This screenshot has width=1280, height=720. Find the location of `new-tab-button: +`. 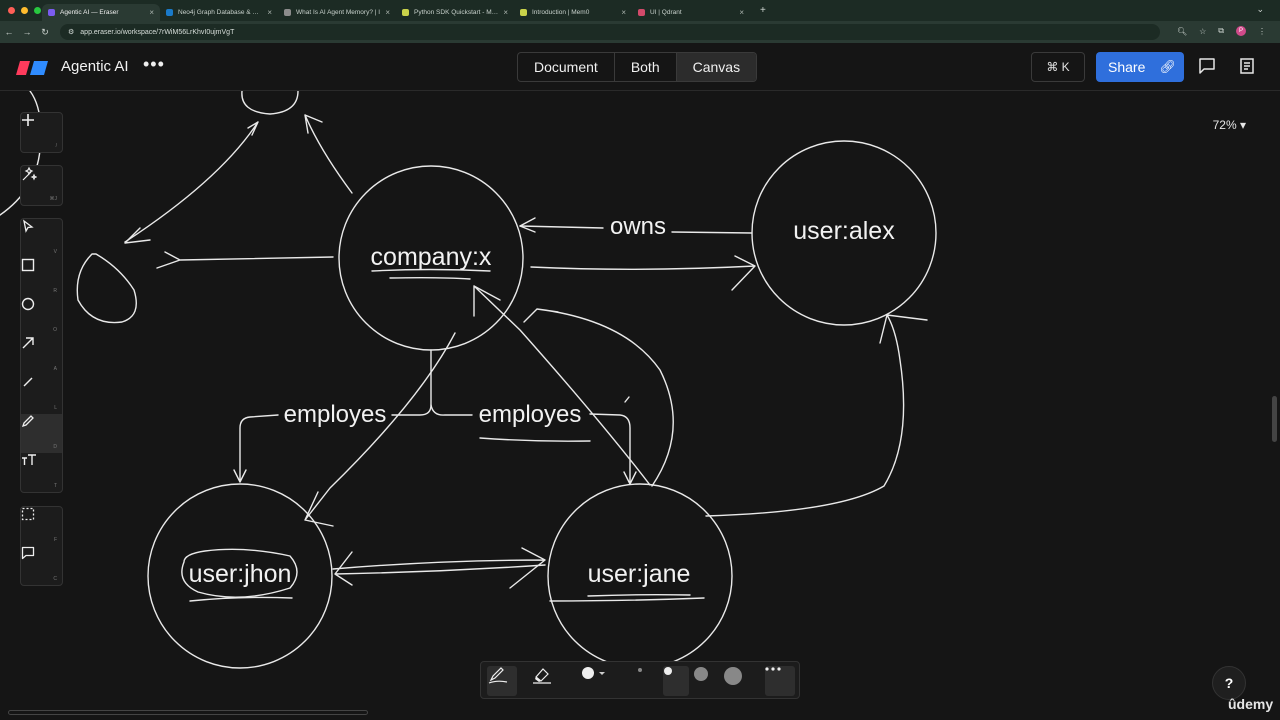

new-tab-button: + is located at coordinates (763, 10).